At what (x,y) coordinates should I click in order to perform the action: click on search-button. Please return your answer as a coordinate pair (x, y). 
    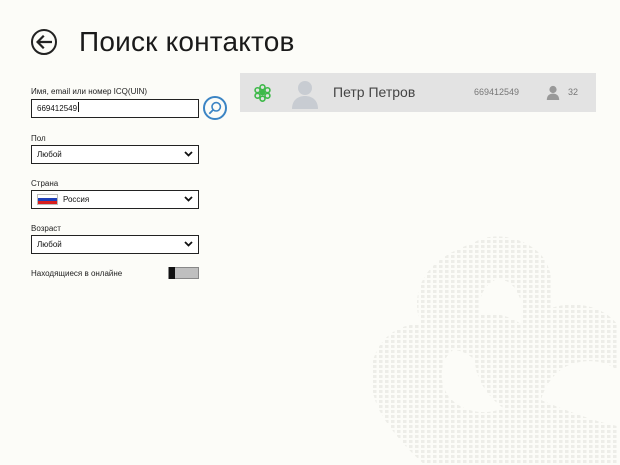
    Looking at the image, I should click on (215, 108).